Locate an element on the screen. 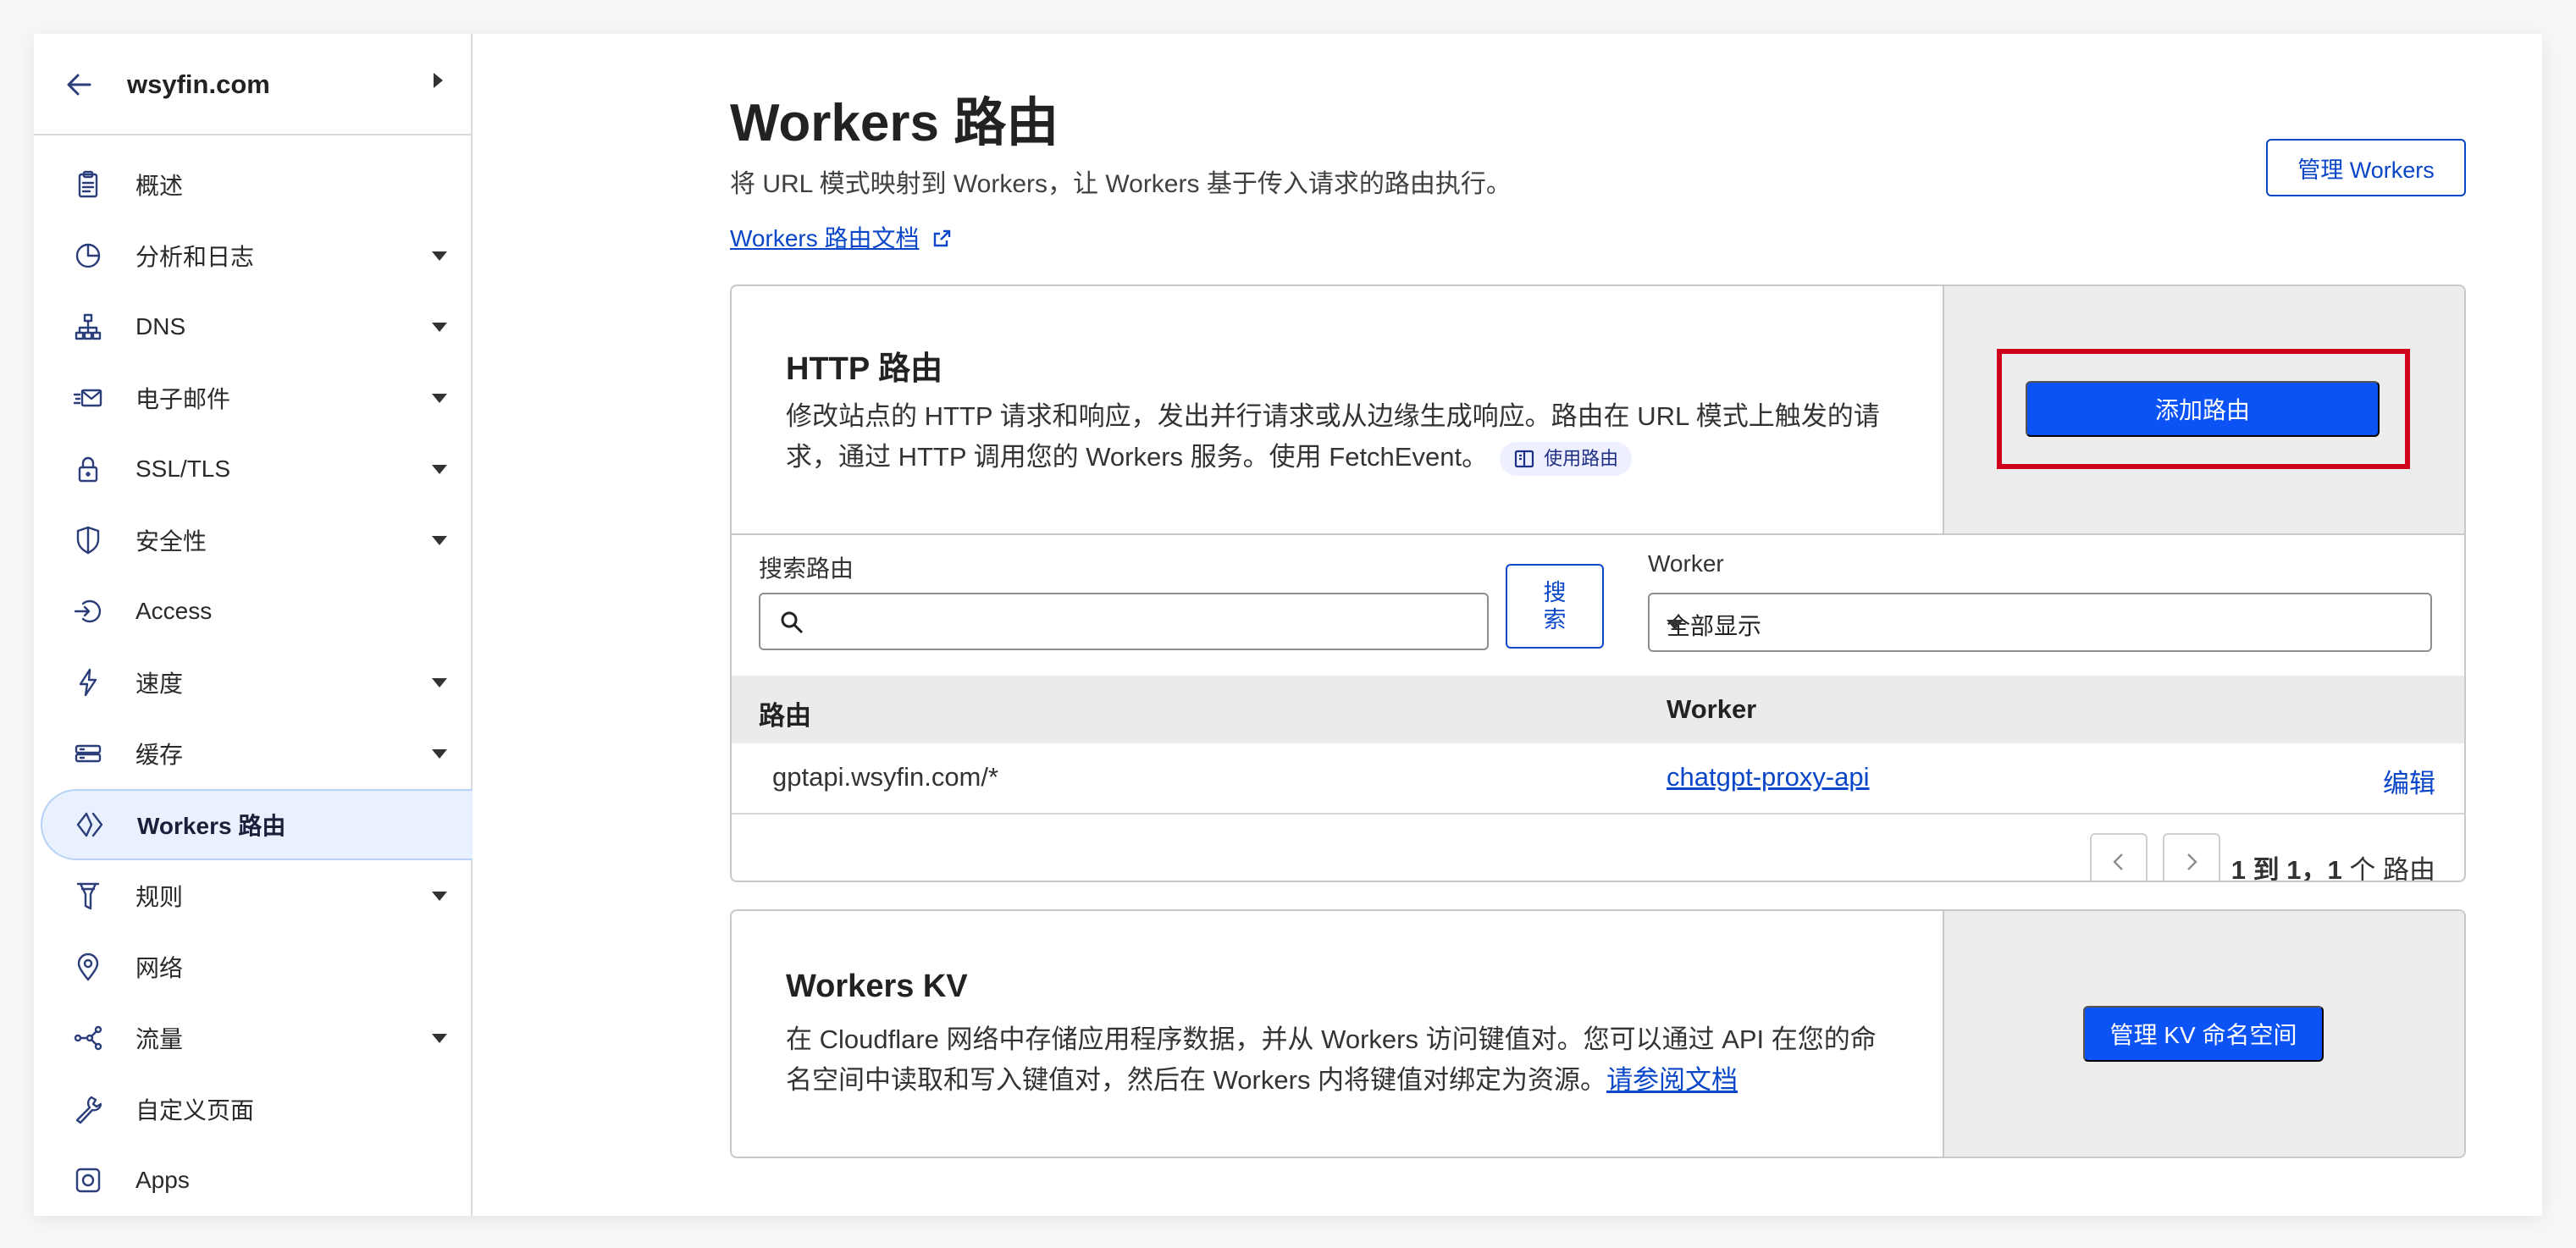 The image size is (2576, 1248). sidebar-item-workers-routes: Workers 路由 is located at coordinates (257, 825).